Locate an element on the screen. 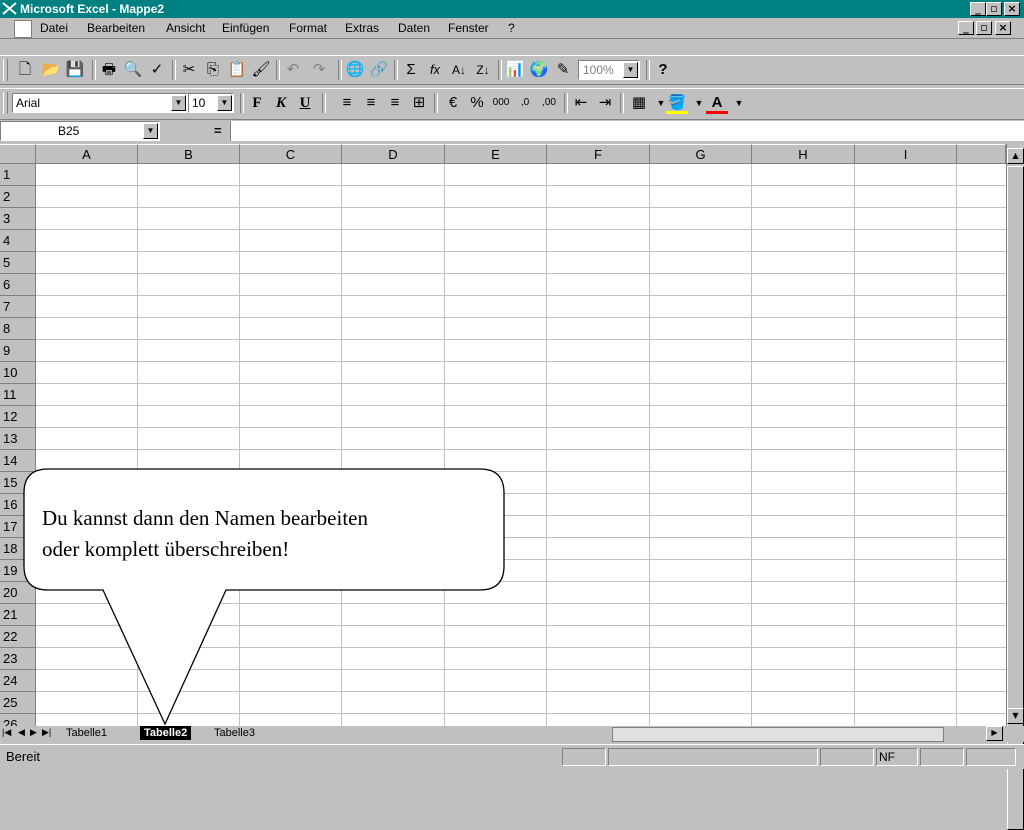 The height and width of the screenshot is (830, 1024). open-icon: 📂 is located at coordinates (51, 70).